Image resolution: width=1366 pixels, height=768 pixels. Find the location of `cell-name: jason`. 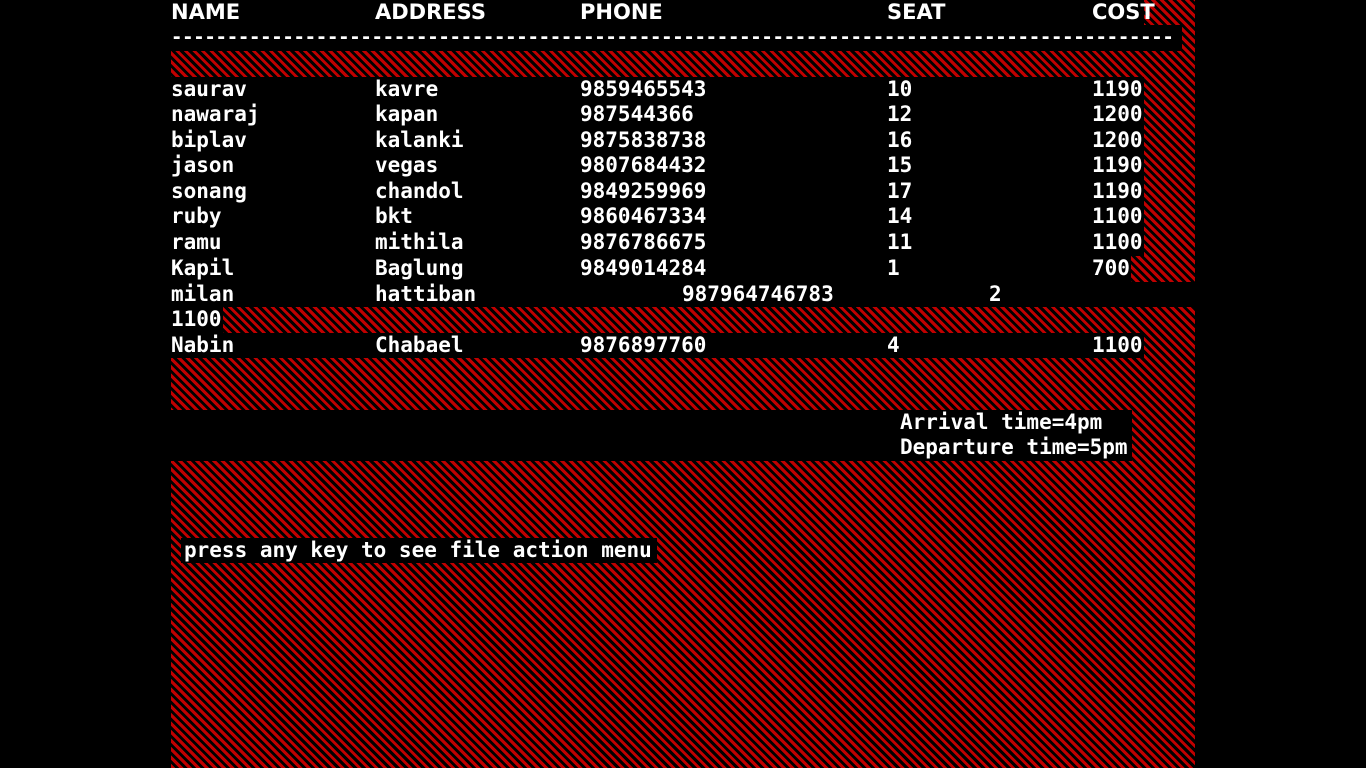

cell-name: jason is located at coordinates (203, 165).